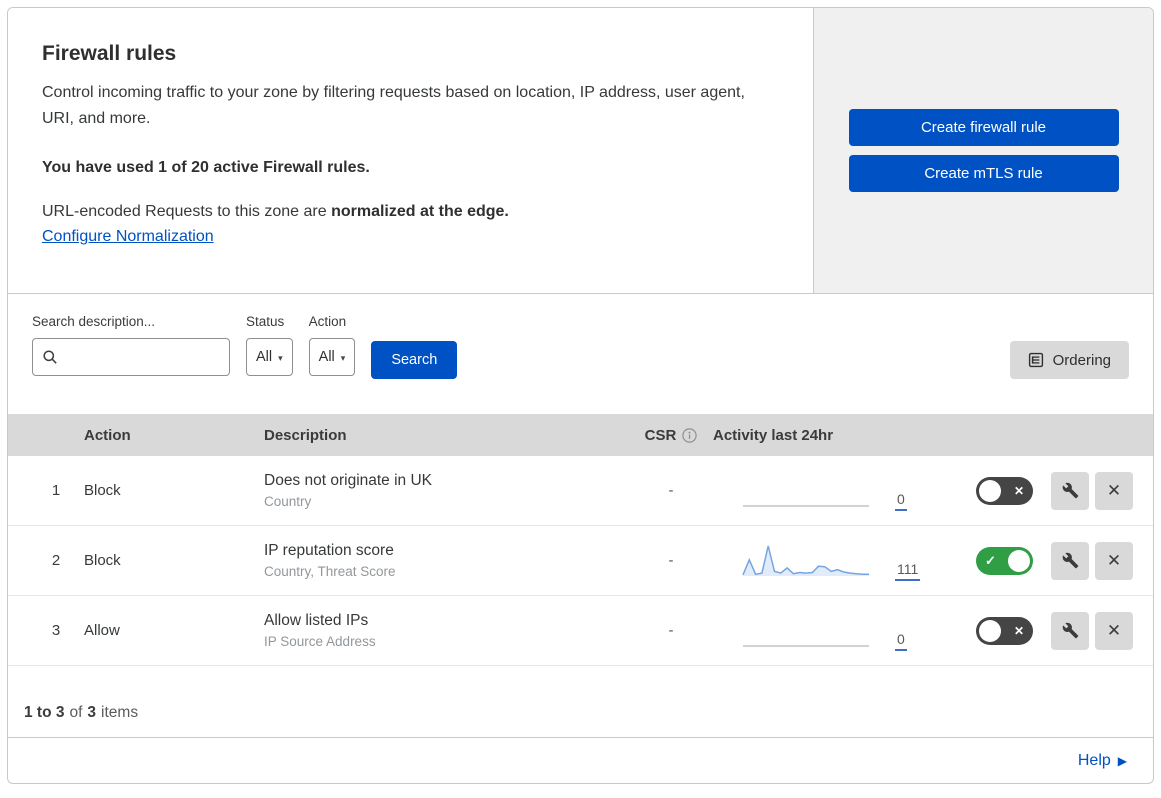 This screenshot has width=1161, height=798. Describe the element at coordinates (107, 435) in the screenshot. I see `column-header-action: Action` at that location.